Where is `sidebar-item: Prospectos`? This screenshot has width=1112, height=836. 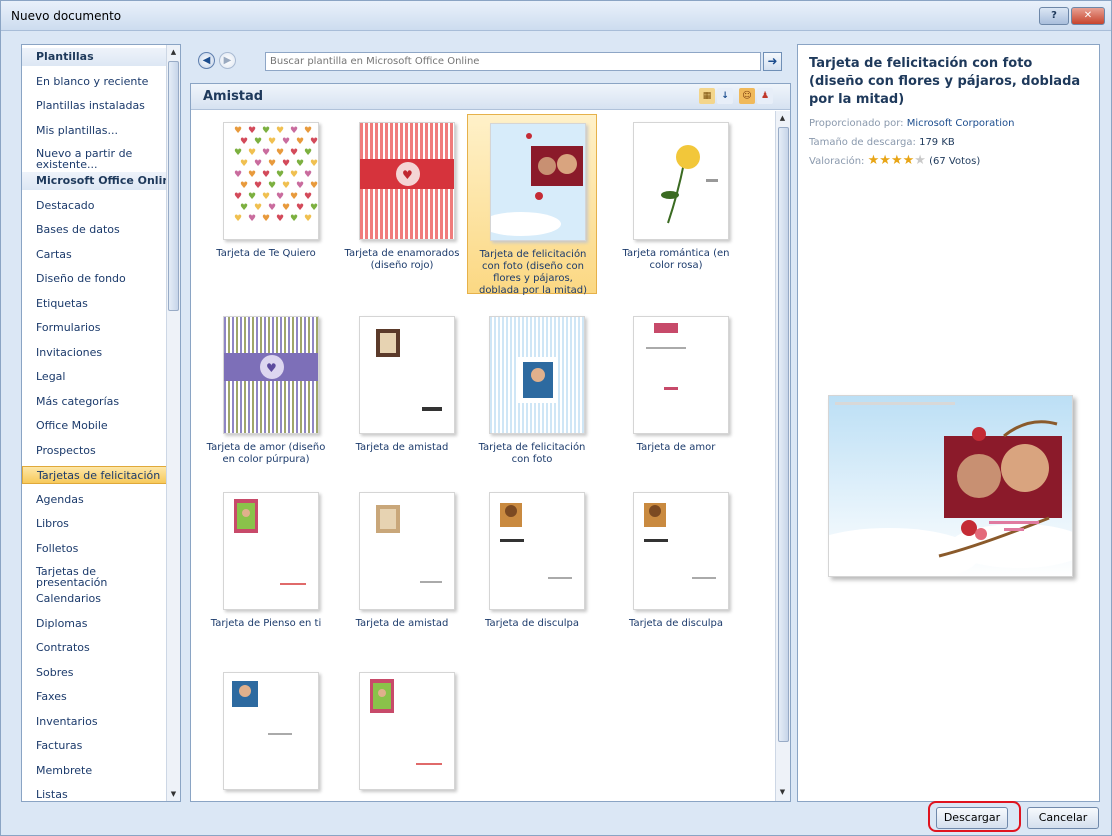
sidebar-item: Prospectos is located at coordinates (95, 451).